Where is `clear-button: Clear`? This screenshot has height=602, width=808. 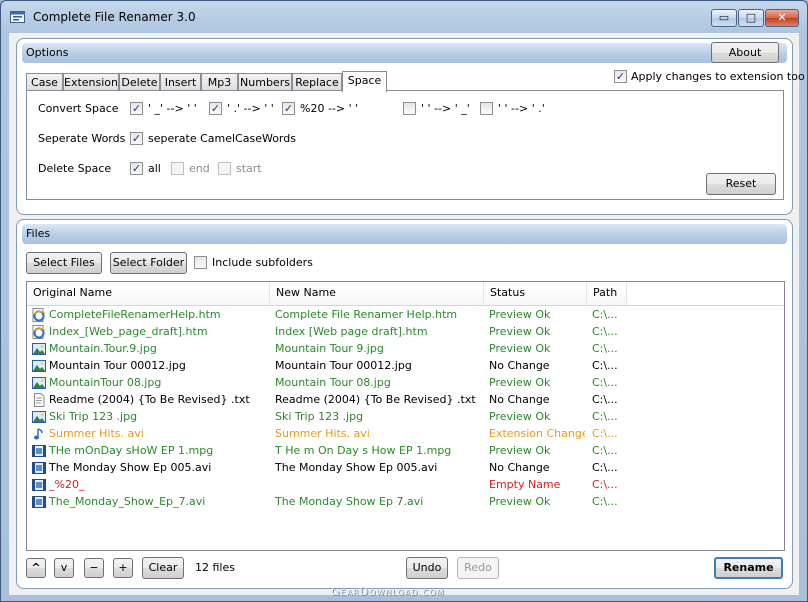
clear-button: Clear is located at coordinates (163, 568).